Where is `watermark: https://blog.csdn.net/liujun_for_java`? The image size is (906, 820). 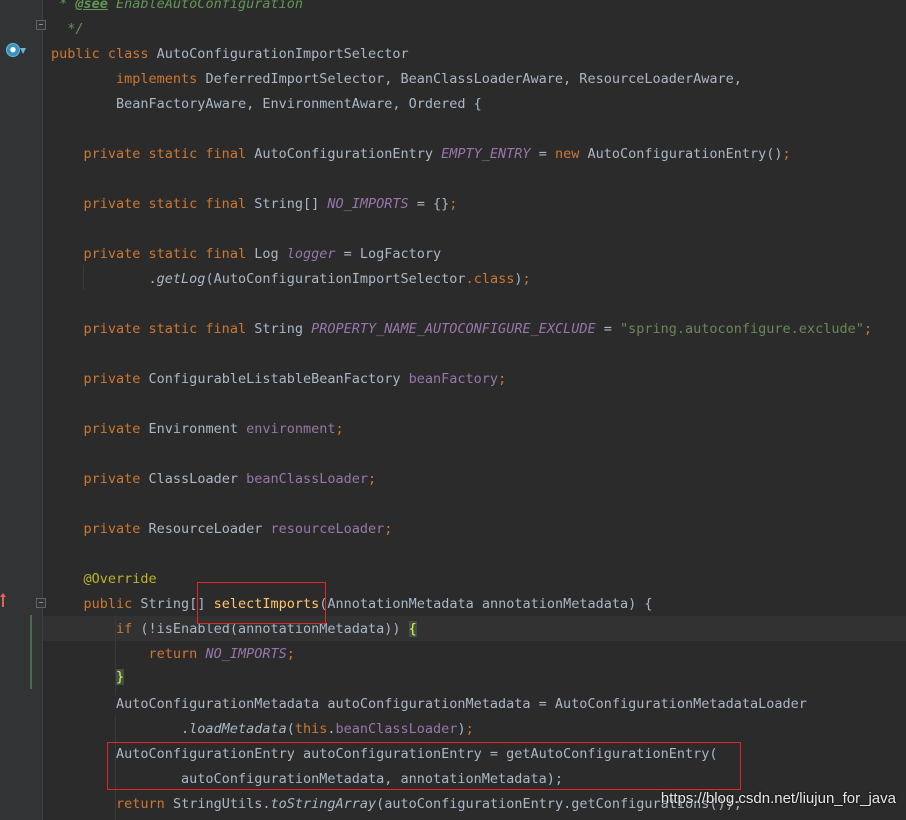
watermark: https://blog.csdn.net/liujun_for_java is located at coordinates (778, 798).